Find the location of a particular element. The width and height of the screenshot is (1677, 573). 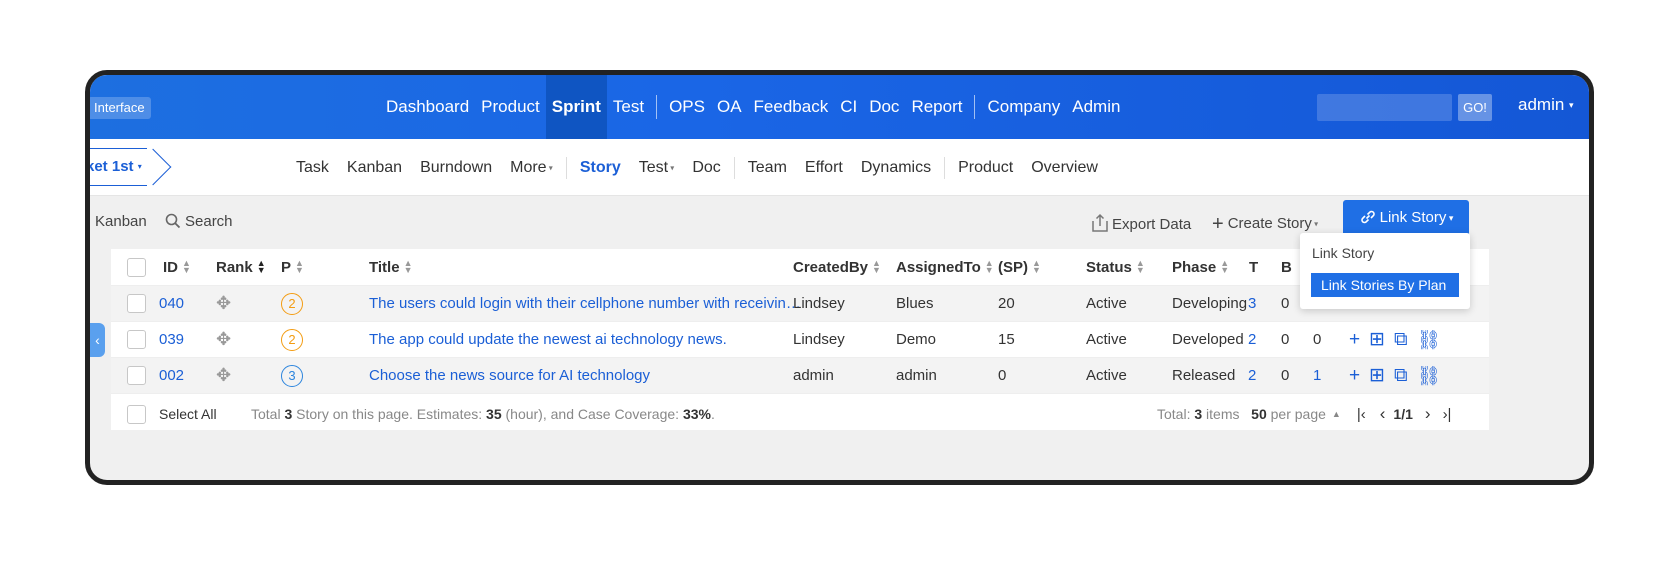

col-createdby: CreatedBy ▲ ▼ is located at coordinates (837, 267).